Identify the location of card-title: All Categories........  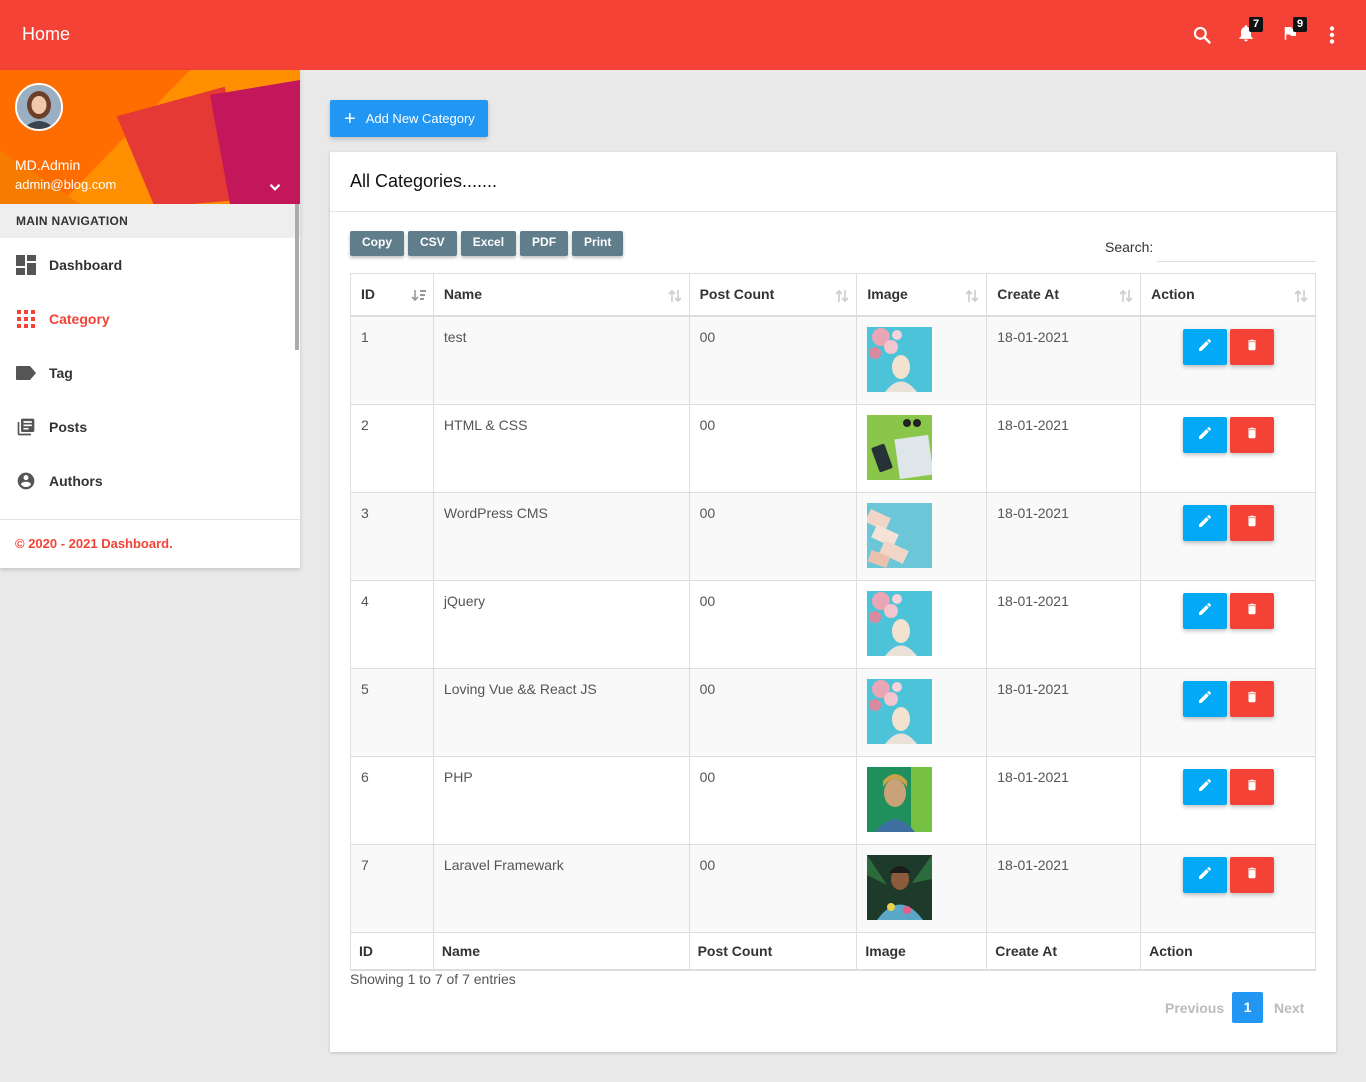
(833, 182).